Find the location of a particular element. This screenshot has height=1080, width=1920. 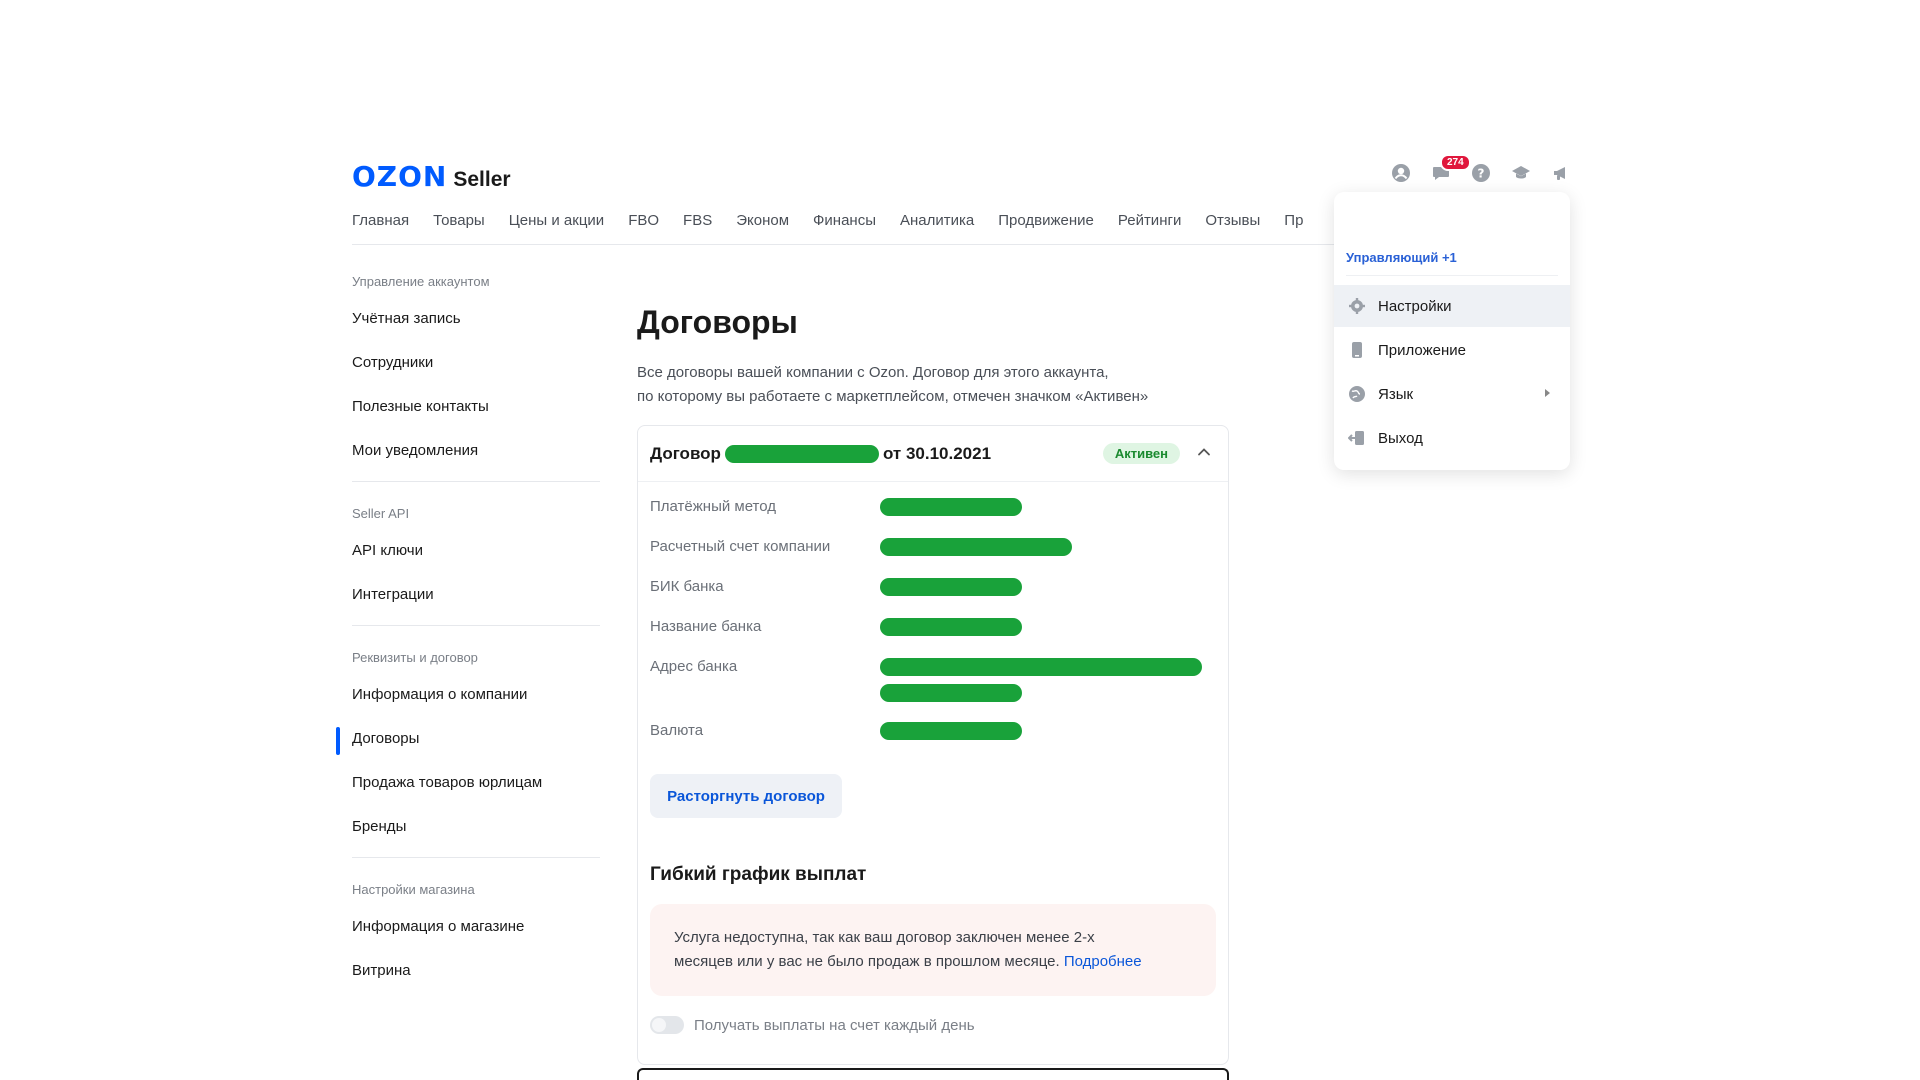

nav-item-fbo: FBO is located at coordinates (643, 226).